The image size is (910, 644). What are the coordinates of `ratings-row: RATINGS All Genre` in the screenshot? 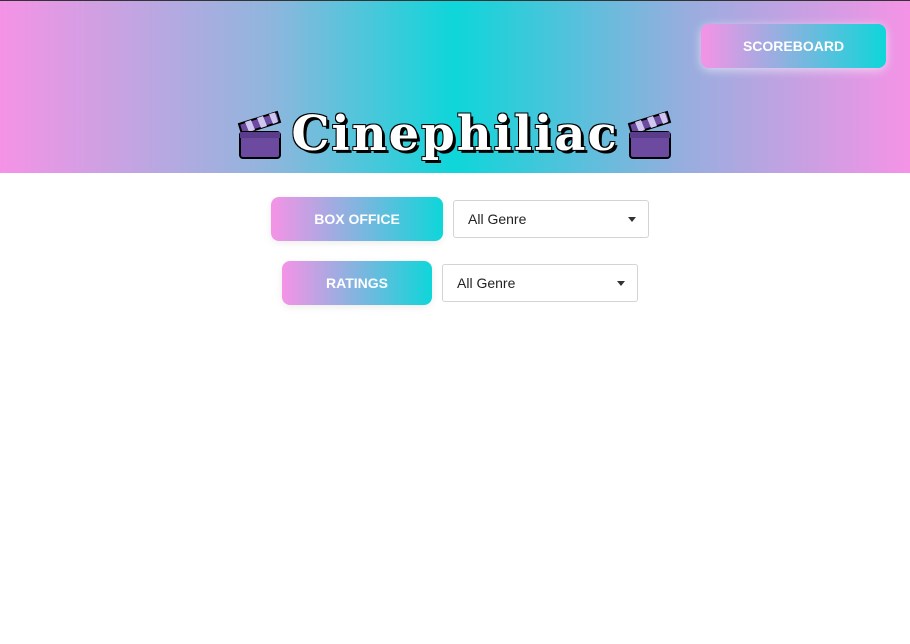 It's located at (460, 283).